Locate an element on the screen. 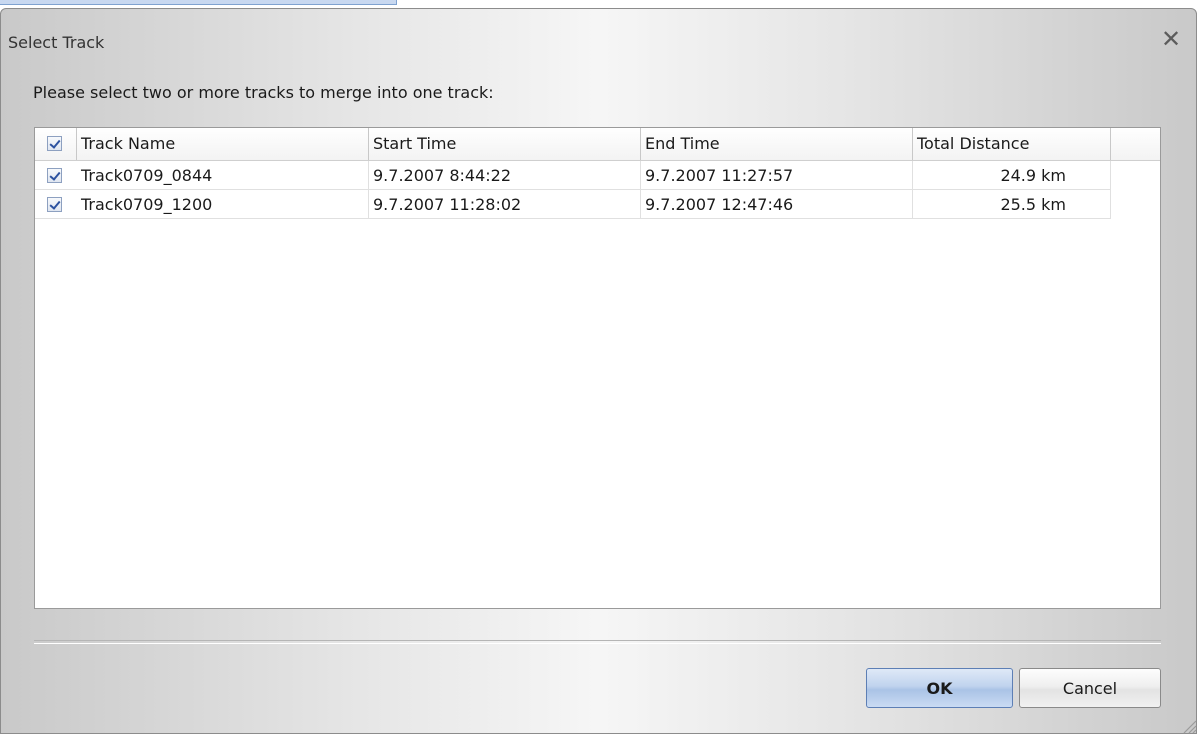  distance-cell: 24.9 km is located at coordinates (1012, 175).